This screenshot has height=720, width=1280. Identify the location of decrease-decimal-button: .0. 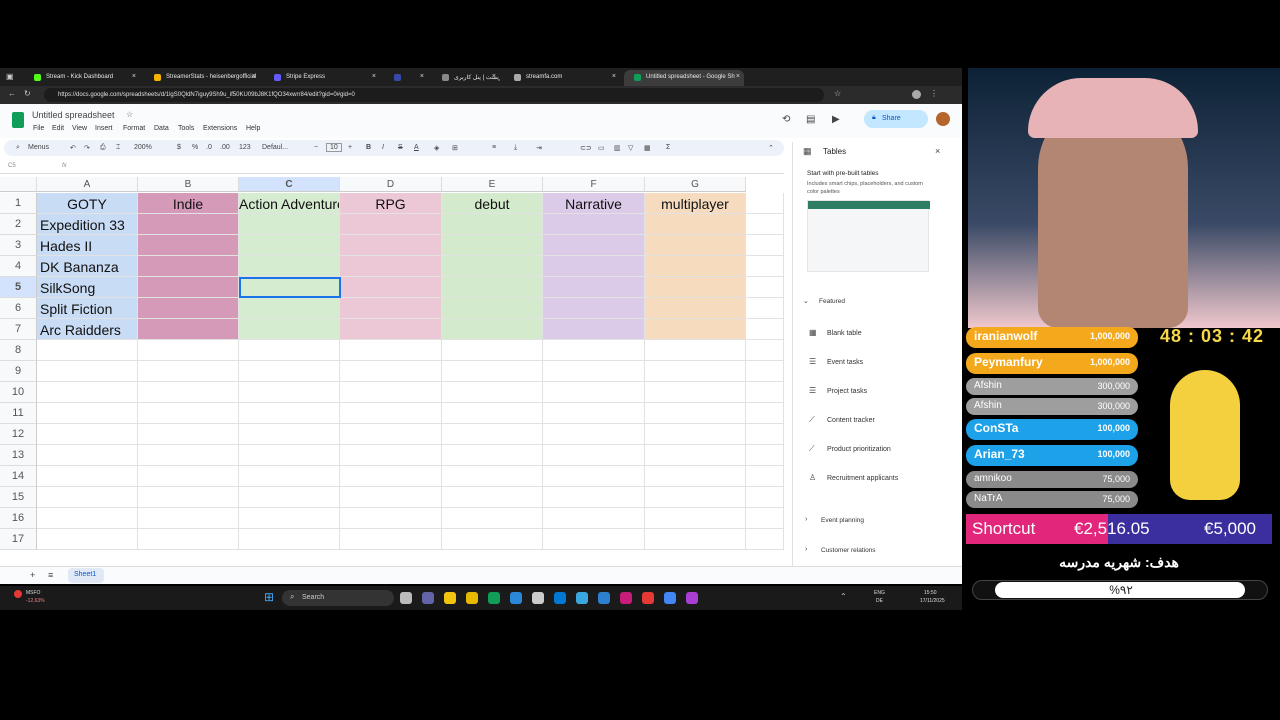
(209, 147).